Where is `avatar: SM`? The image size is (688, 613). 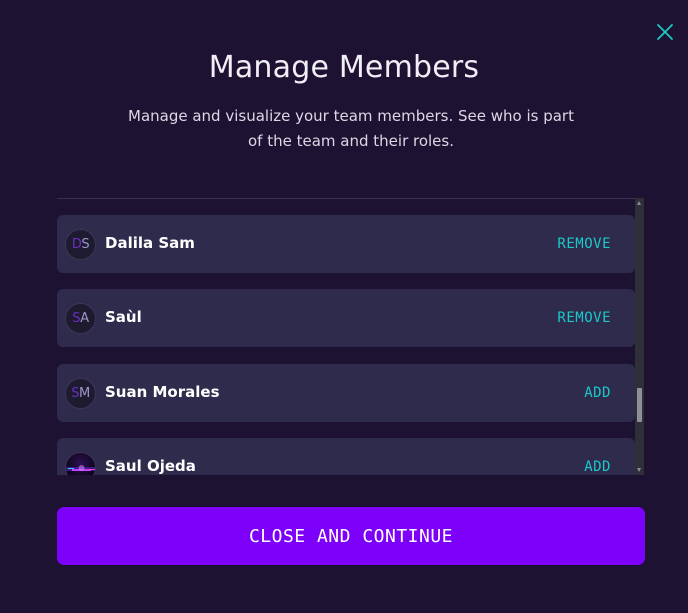 avatar: SM is located at coordinates (80, 393).